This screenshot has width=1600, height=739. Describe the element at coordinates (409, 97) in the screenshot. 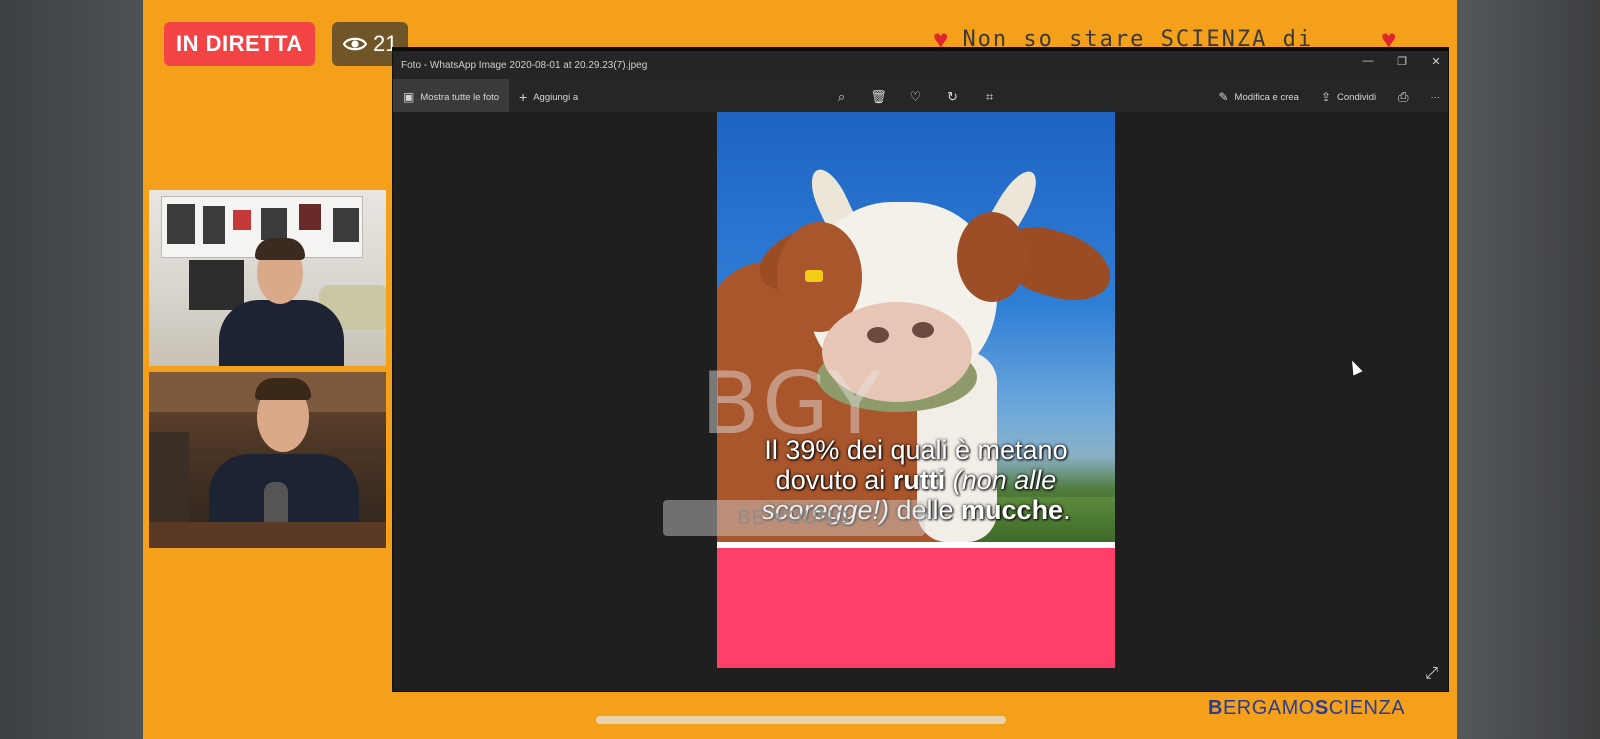

I see `gallery-icon: ▣` at that location.